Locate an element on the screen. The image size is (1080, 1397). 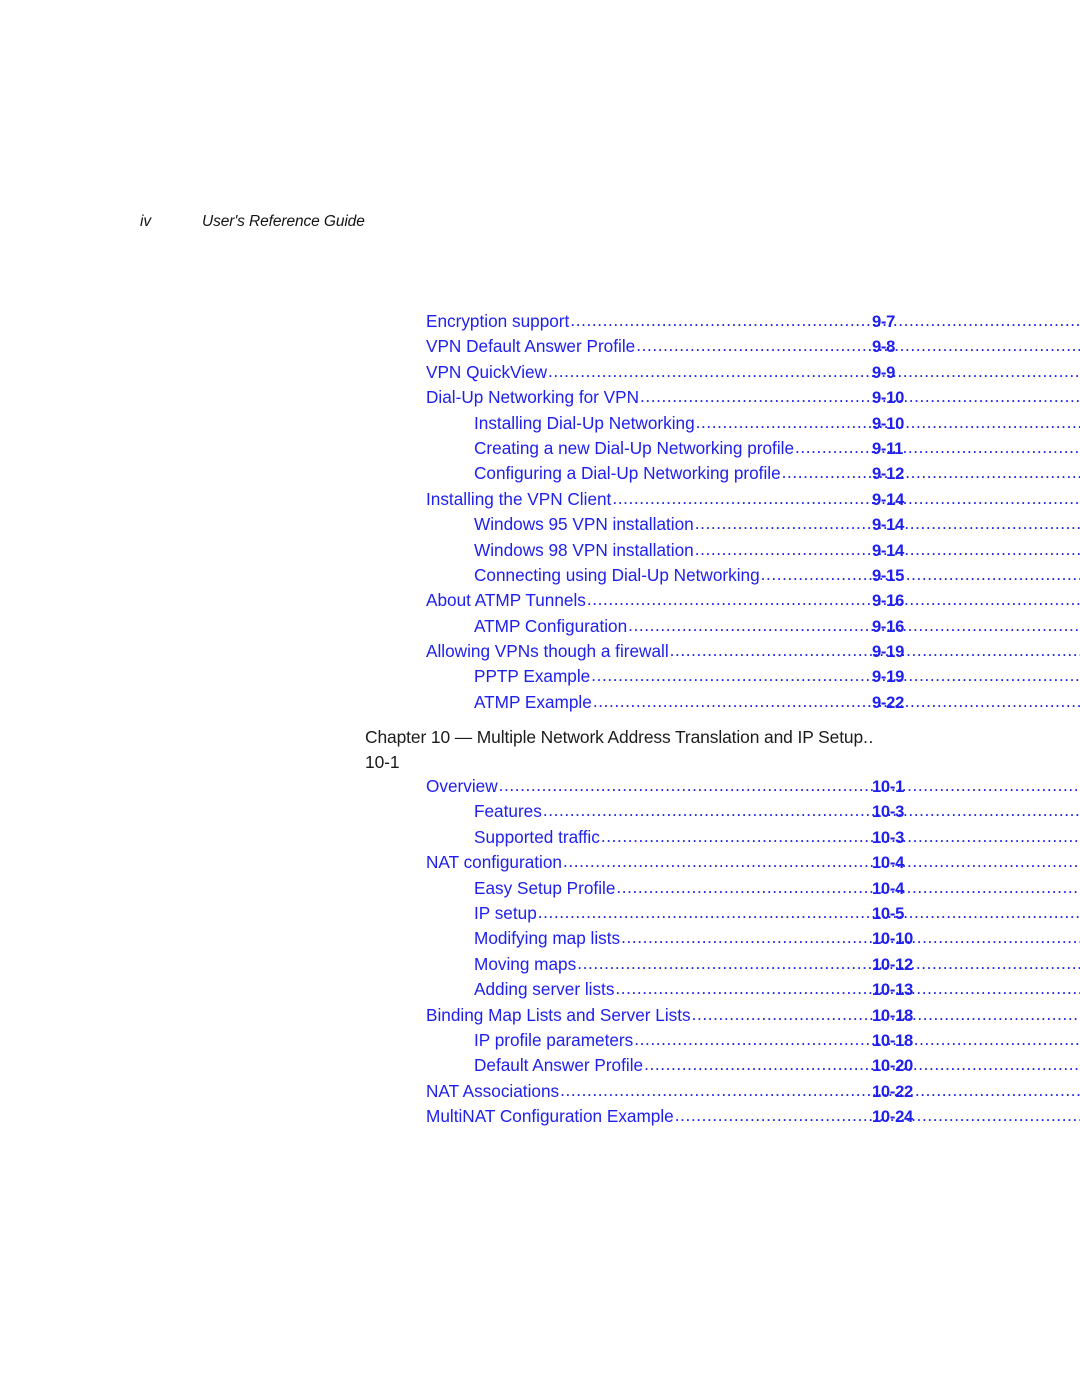
toc-entry-label: NAT Associations is located at coordinates (493, 1090).